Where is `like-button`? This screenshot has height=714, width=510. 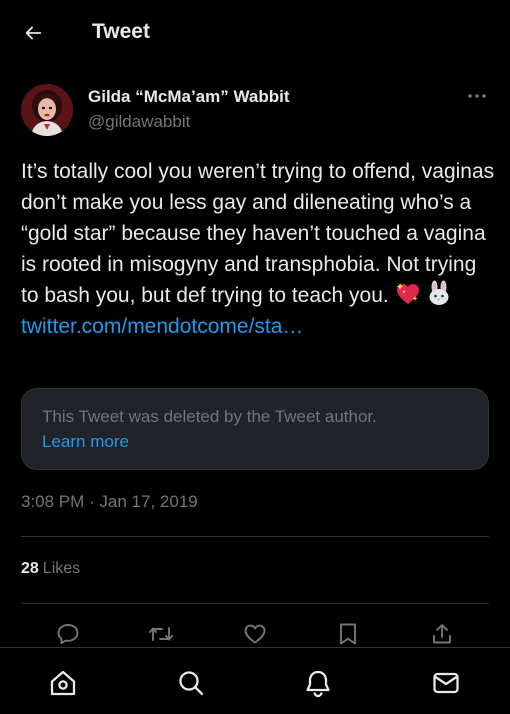 like-button is located at coordinates (255, 634).